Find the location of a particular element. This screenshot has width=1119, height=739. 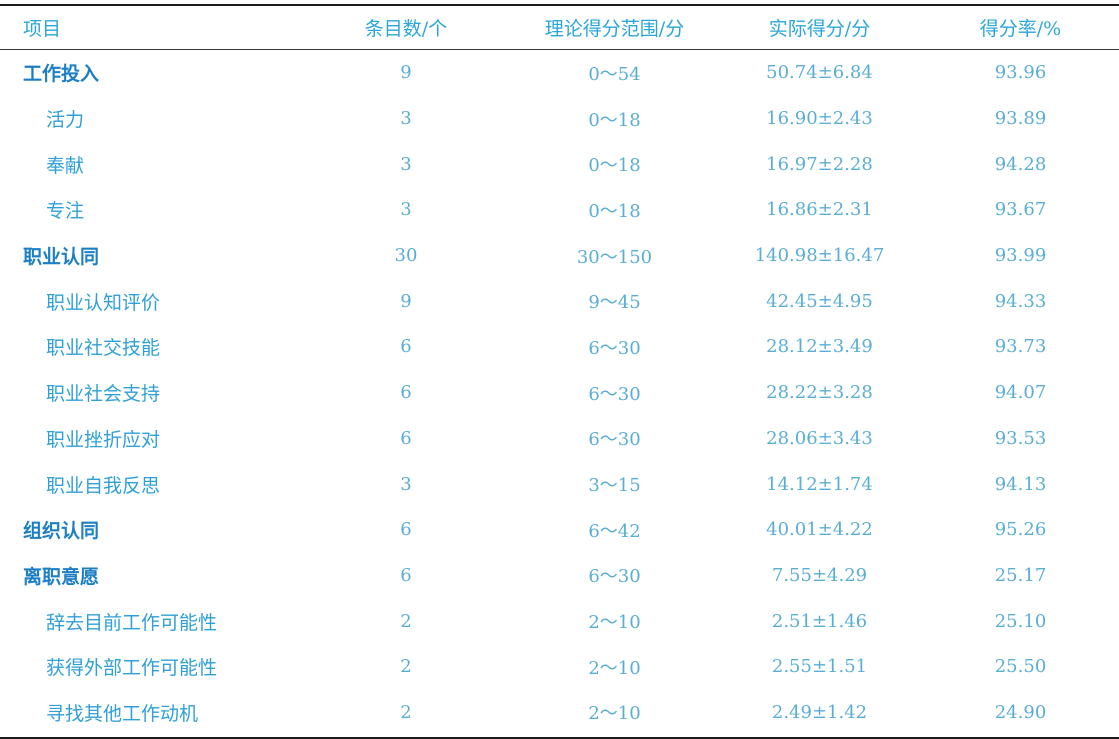

cell-item: 职业认同 is located at coordinates (61, 257).